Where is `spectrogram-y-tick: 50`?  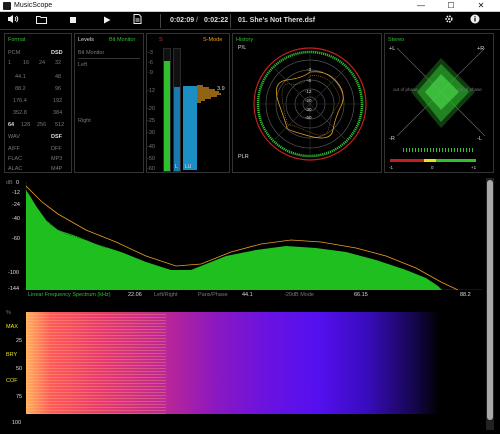 spectrogram-y-tick: 50 is located at coordinates (19, 369).